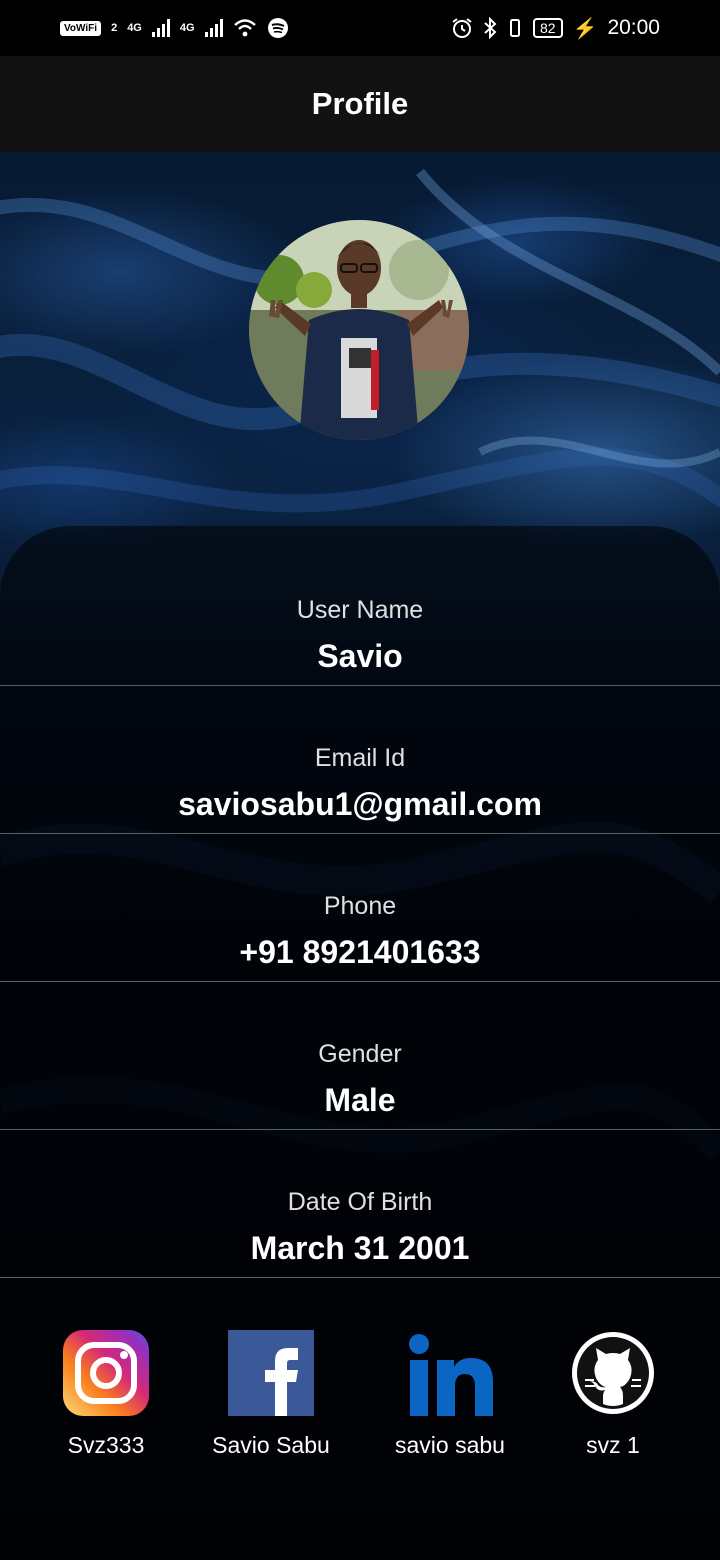  I want to click on field-phone: Phone +91 8921401633, so click(360, 908).